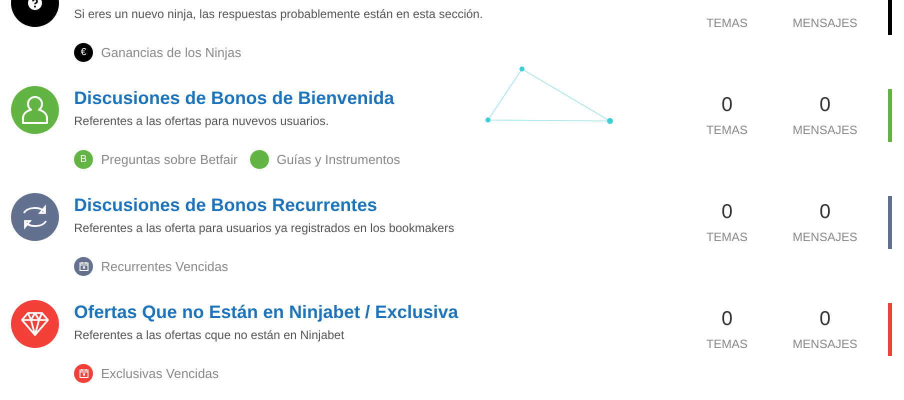 The image size is (904, 400). Describe the element at coordinates (278, 14) in the screenshot. I see `forum-description: Si eres un nuevo ninja, las respuestas probablemente están en esta sección.` at that location.